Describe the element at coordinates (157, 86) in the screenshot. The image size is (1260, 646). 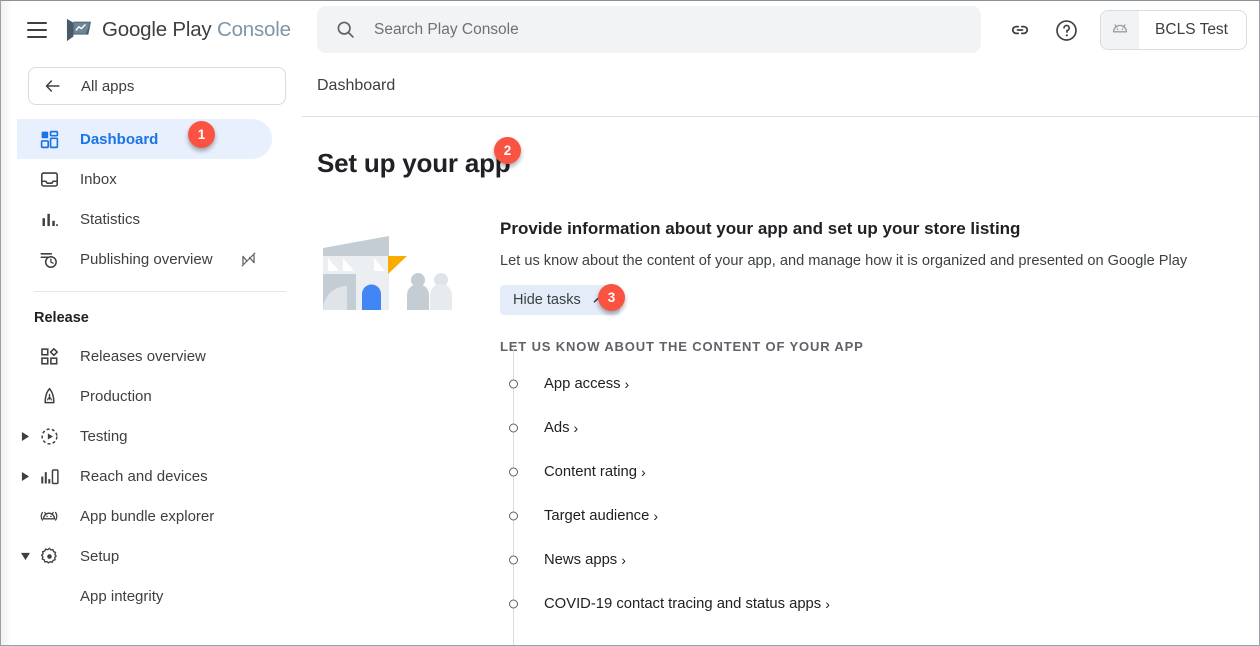
I see `all-apps-button: All apps` at that location.